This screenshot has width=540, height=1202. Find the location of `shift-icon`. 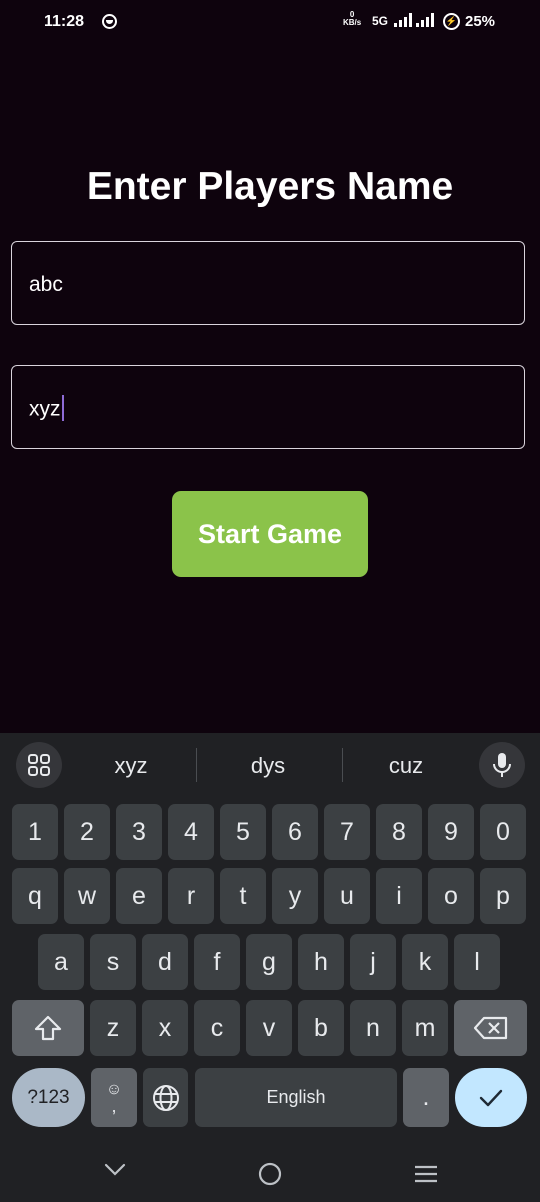

shift-icon is located at coordinates (48, 1028).